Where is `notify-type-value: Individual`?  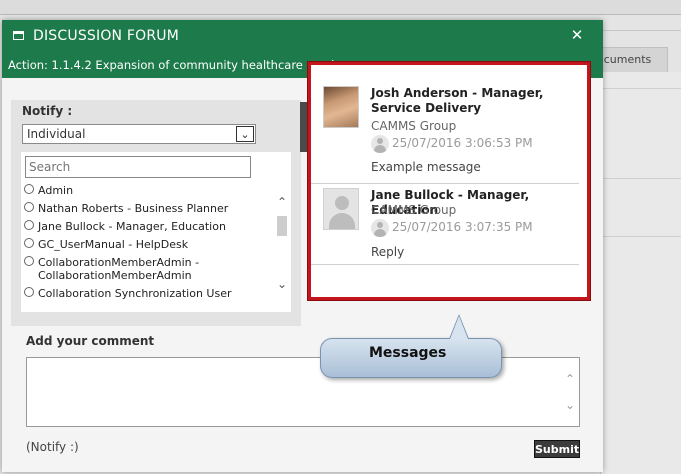
notify-type-value: Individual is located at coordinates (56, 134).